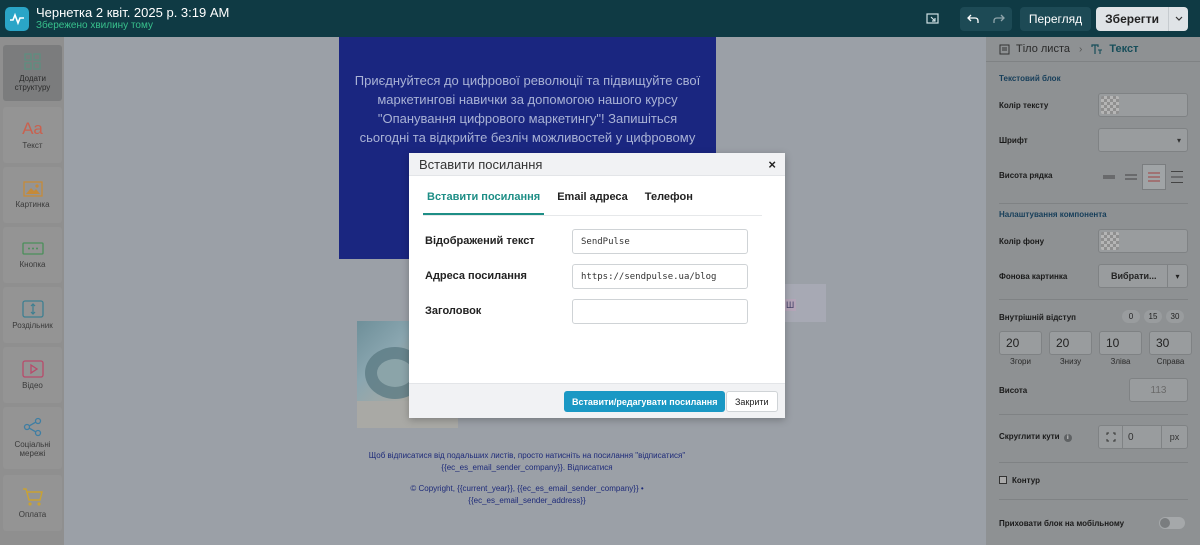 The image size is (1200, 545). Describe the element at coordinates (32, 204) in the screenshot. I see `sidebar-item-label: Картинка` at that location.